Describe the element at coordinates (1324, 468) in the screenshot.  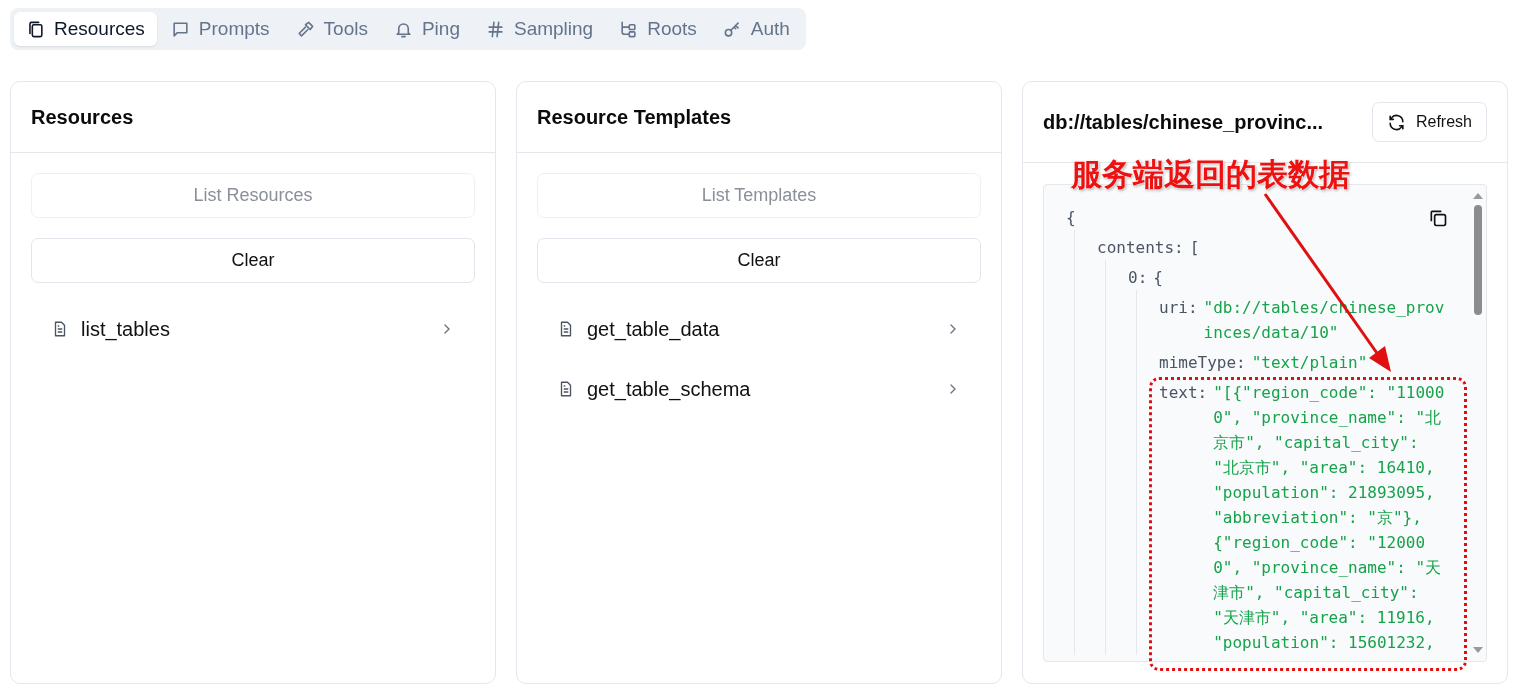
I see `json-value: "北京市", "area": 16410,` at that location.